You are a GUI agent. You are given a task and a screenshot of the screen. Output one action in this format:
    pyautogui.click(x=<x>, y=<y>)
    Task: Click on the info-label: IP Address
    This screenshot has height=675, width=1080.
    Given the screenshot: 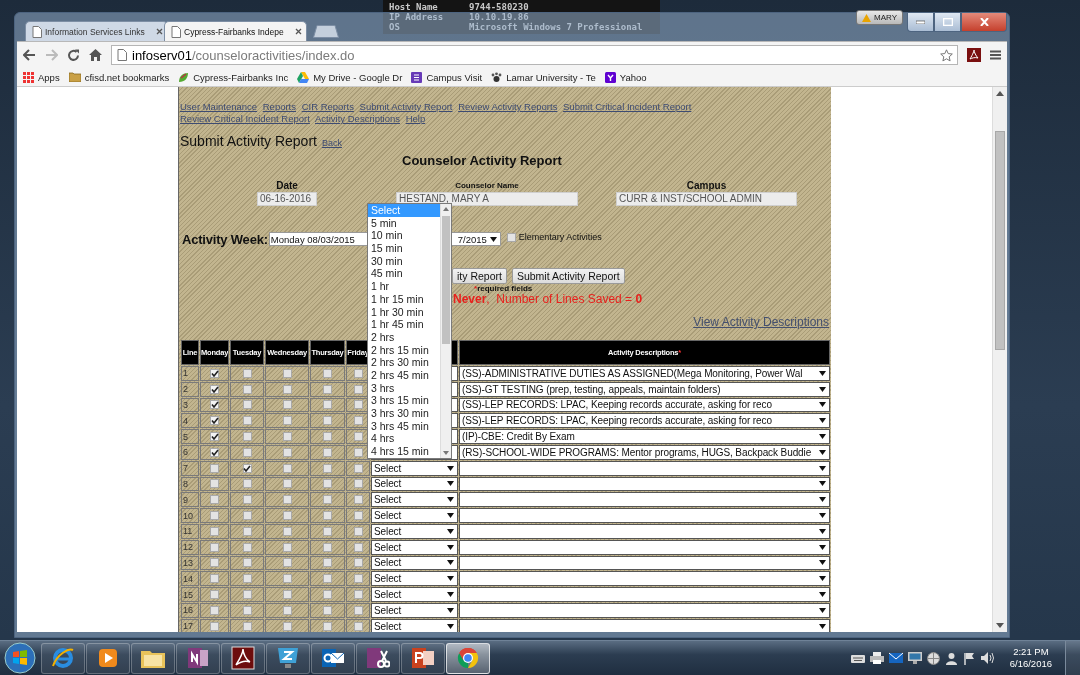 What is the action you would take?
    pyautogui.click(x=417, y=17)
    